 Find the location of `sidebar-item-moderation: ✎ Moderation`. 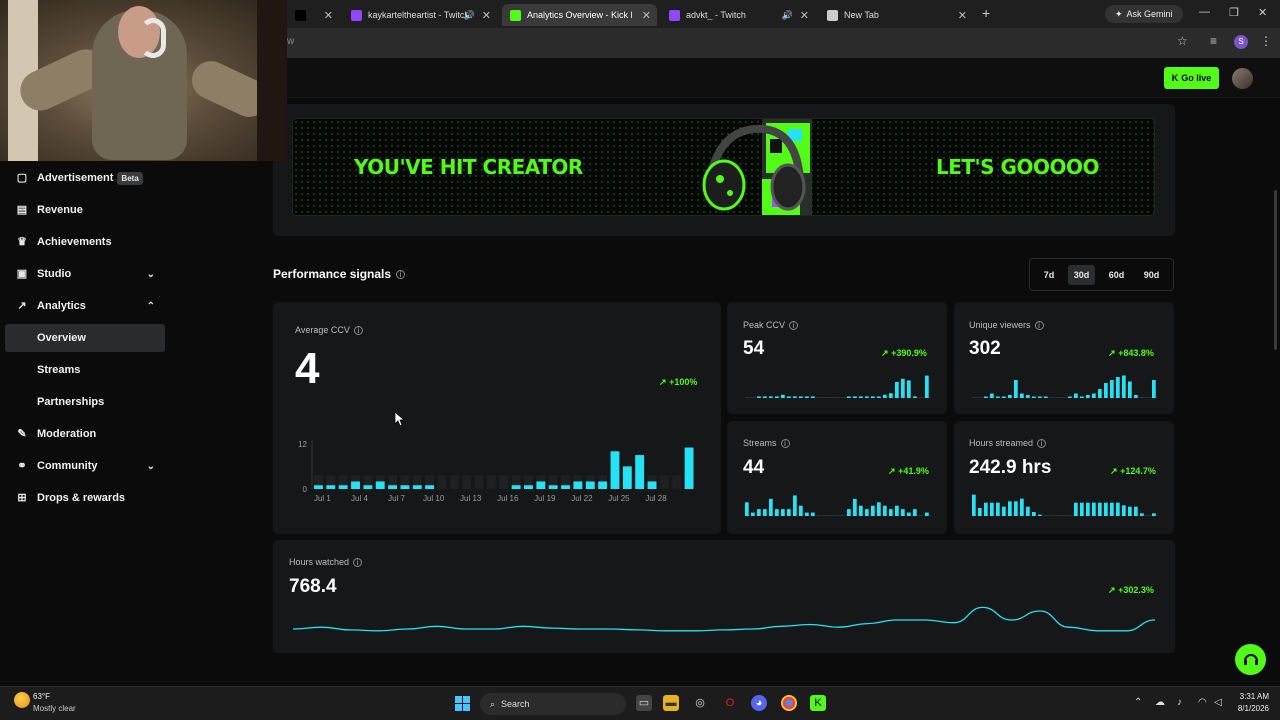

sidebar-item-moderation: ✎ Moderation is located at coordinates (85, 434).